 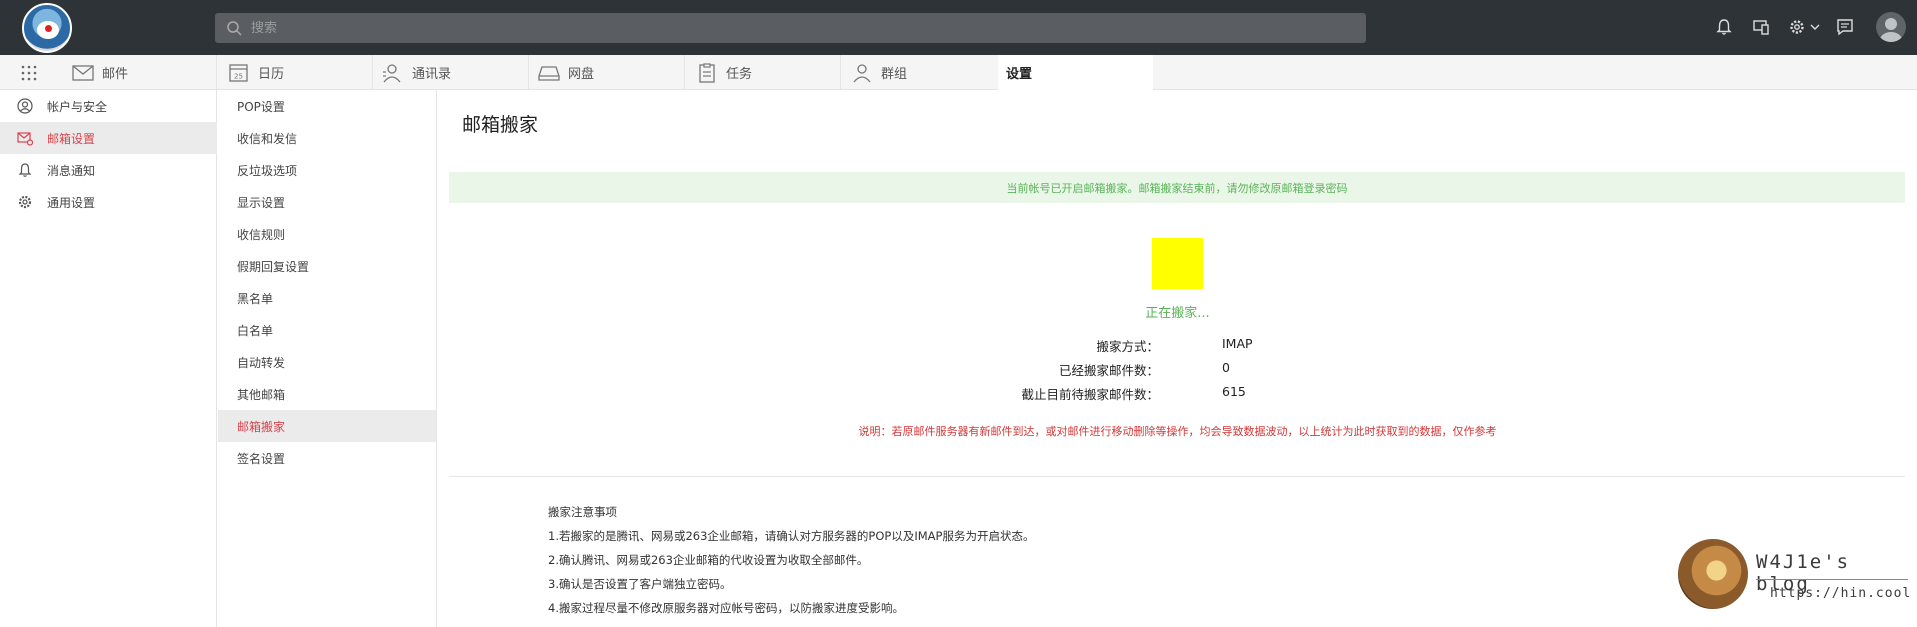 I want to click on info-label: 已经搬家邮件数：, so click(x=1108, y=370).